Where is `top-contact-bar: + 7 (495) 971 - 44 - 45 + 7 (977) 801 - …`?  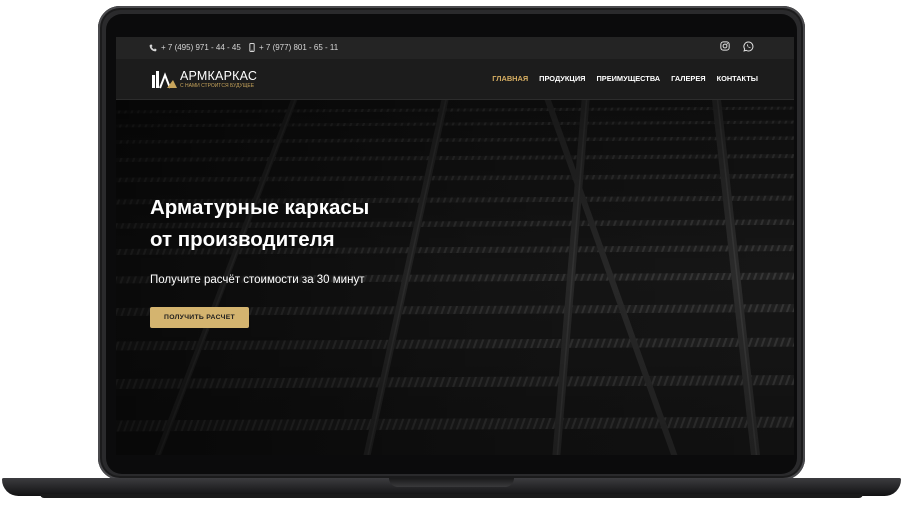
top-contact-bar: + 7 (495) 971 - 44 - 45 + 7 (977) 801 - … is located at coordinates (455, 48).